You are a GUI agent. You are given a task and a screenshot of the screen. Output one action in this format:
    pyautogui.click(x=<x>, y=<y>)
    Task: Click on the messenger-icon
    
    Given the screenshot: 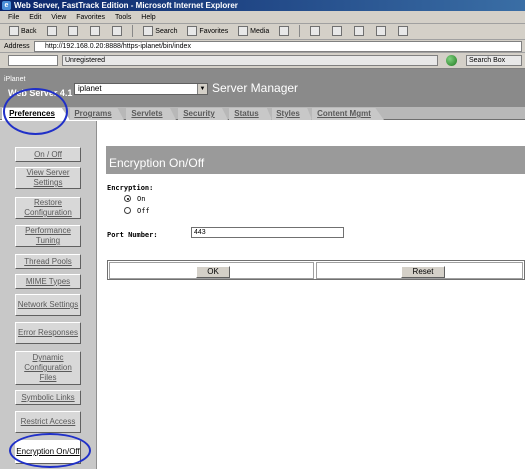 What is the action you would take?
    pyautogui.click(x=402, y=31)
    